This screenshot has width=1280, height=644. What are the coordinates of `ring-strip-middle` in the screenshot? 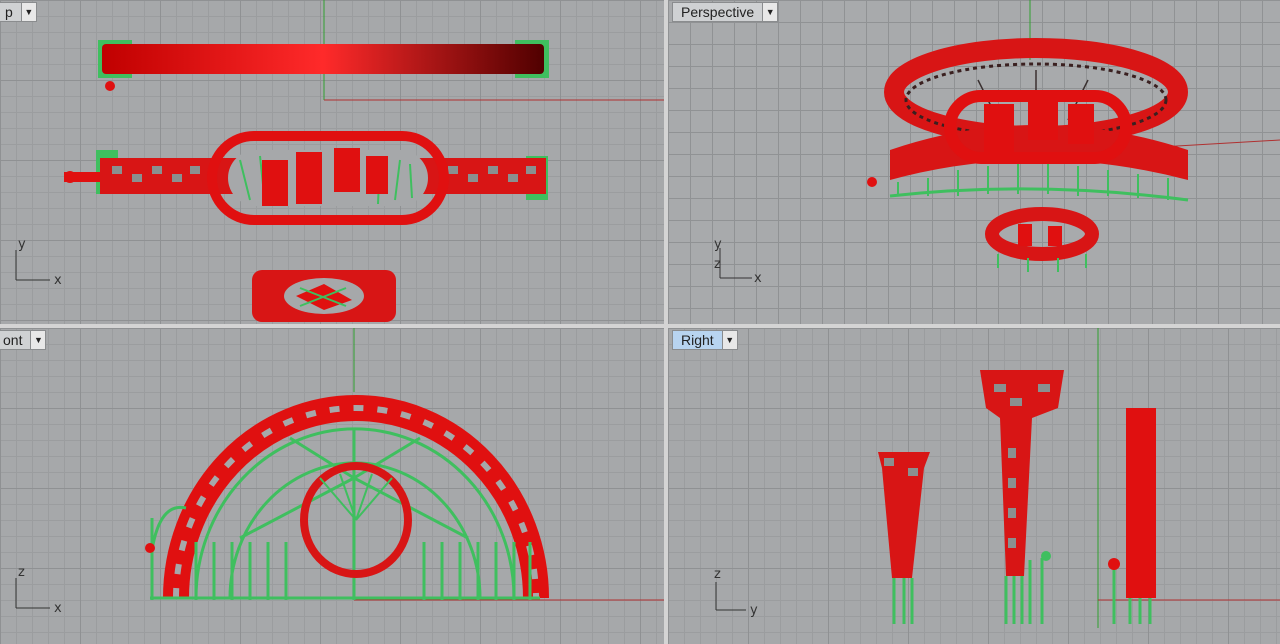 It's located at (306, 178).